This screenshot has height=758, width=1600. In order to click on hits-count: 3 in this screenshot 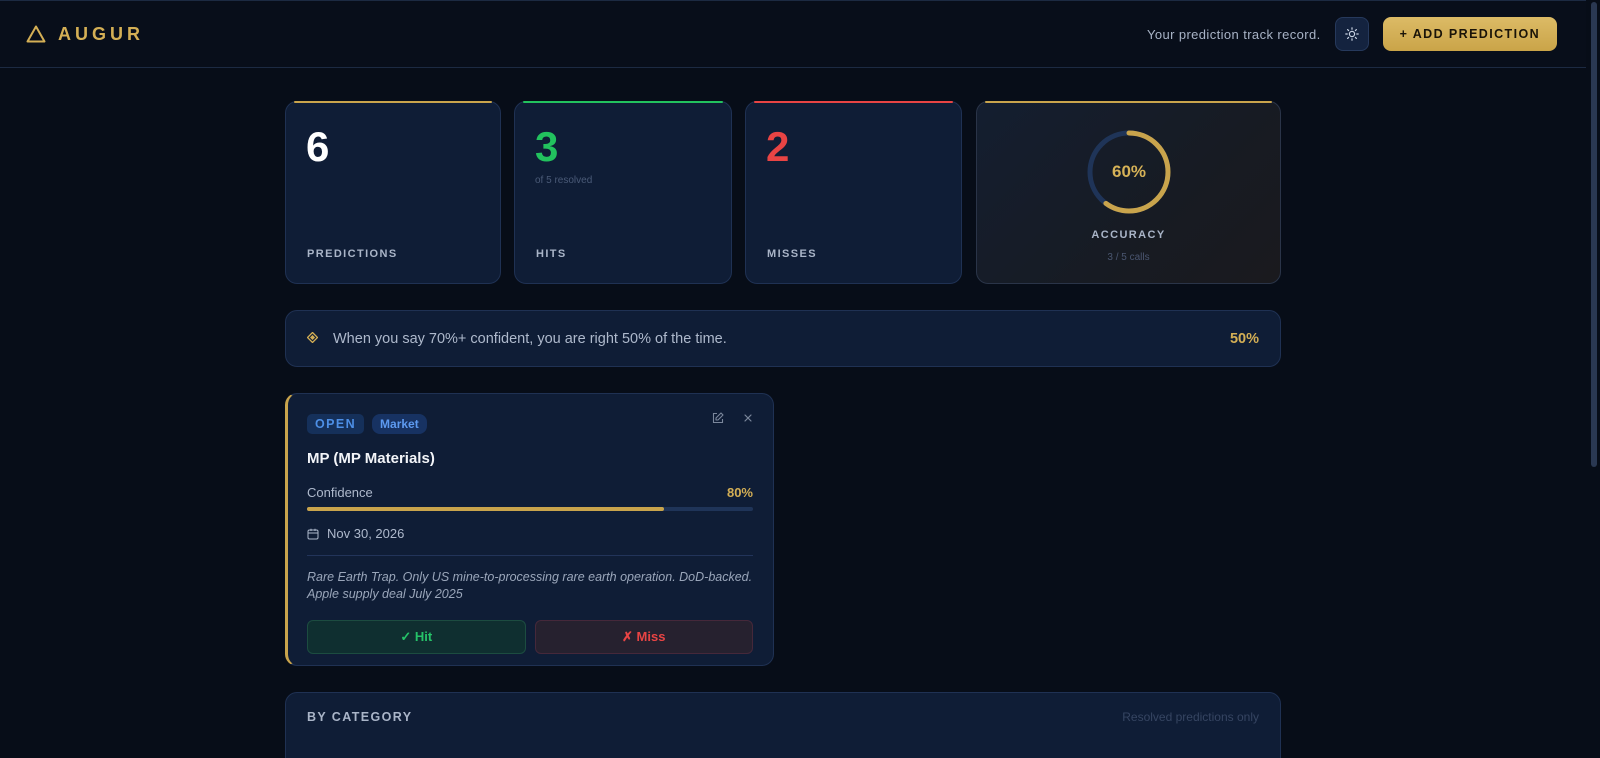, I will do `click(547, 146)`.